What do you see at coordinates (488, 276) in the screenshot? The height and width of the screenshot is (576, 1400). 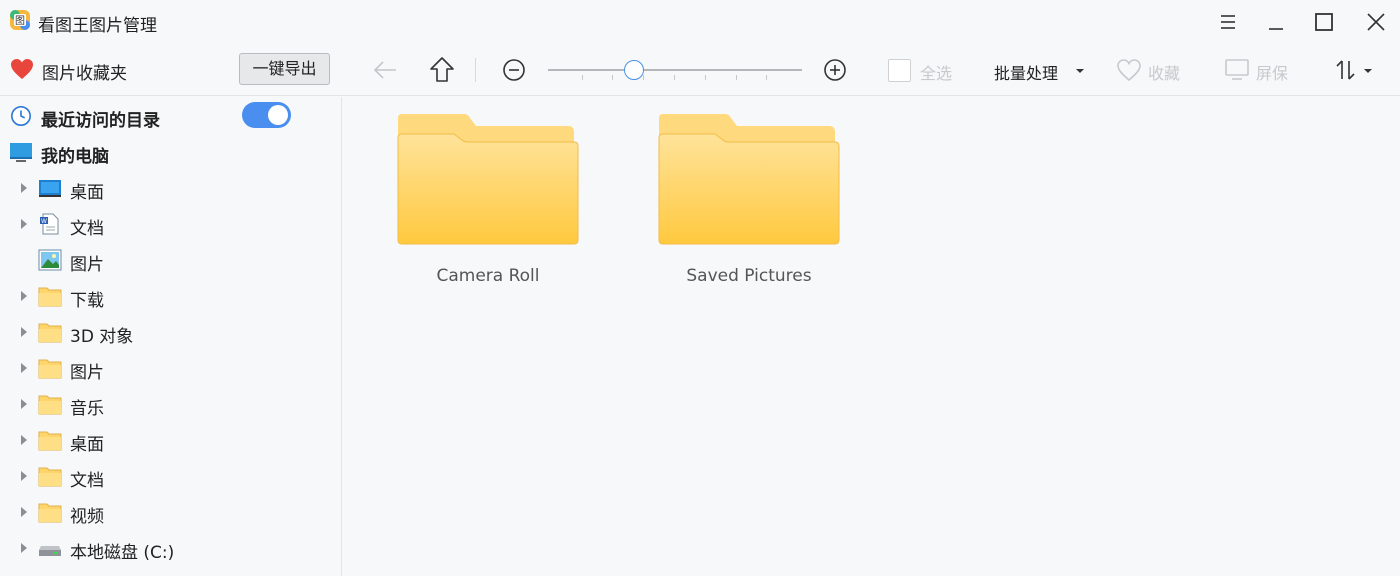 I see `folder-name: Camera Roll` at bounding box center [488, 276].